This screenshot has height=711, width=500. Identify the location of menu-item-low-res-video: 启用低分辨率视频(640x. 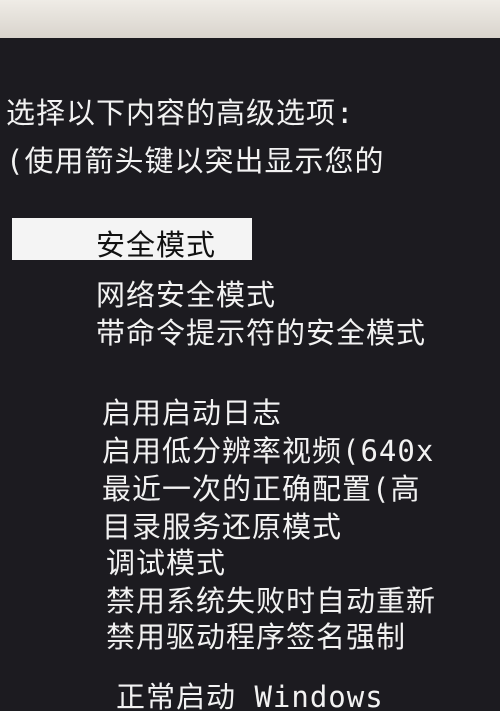
(268, 449).